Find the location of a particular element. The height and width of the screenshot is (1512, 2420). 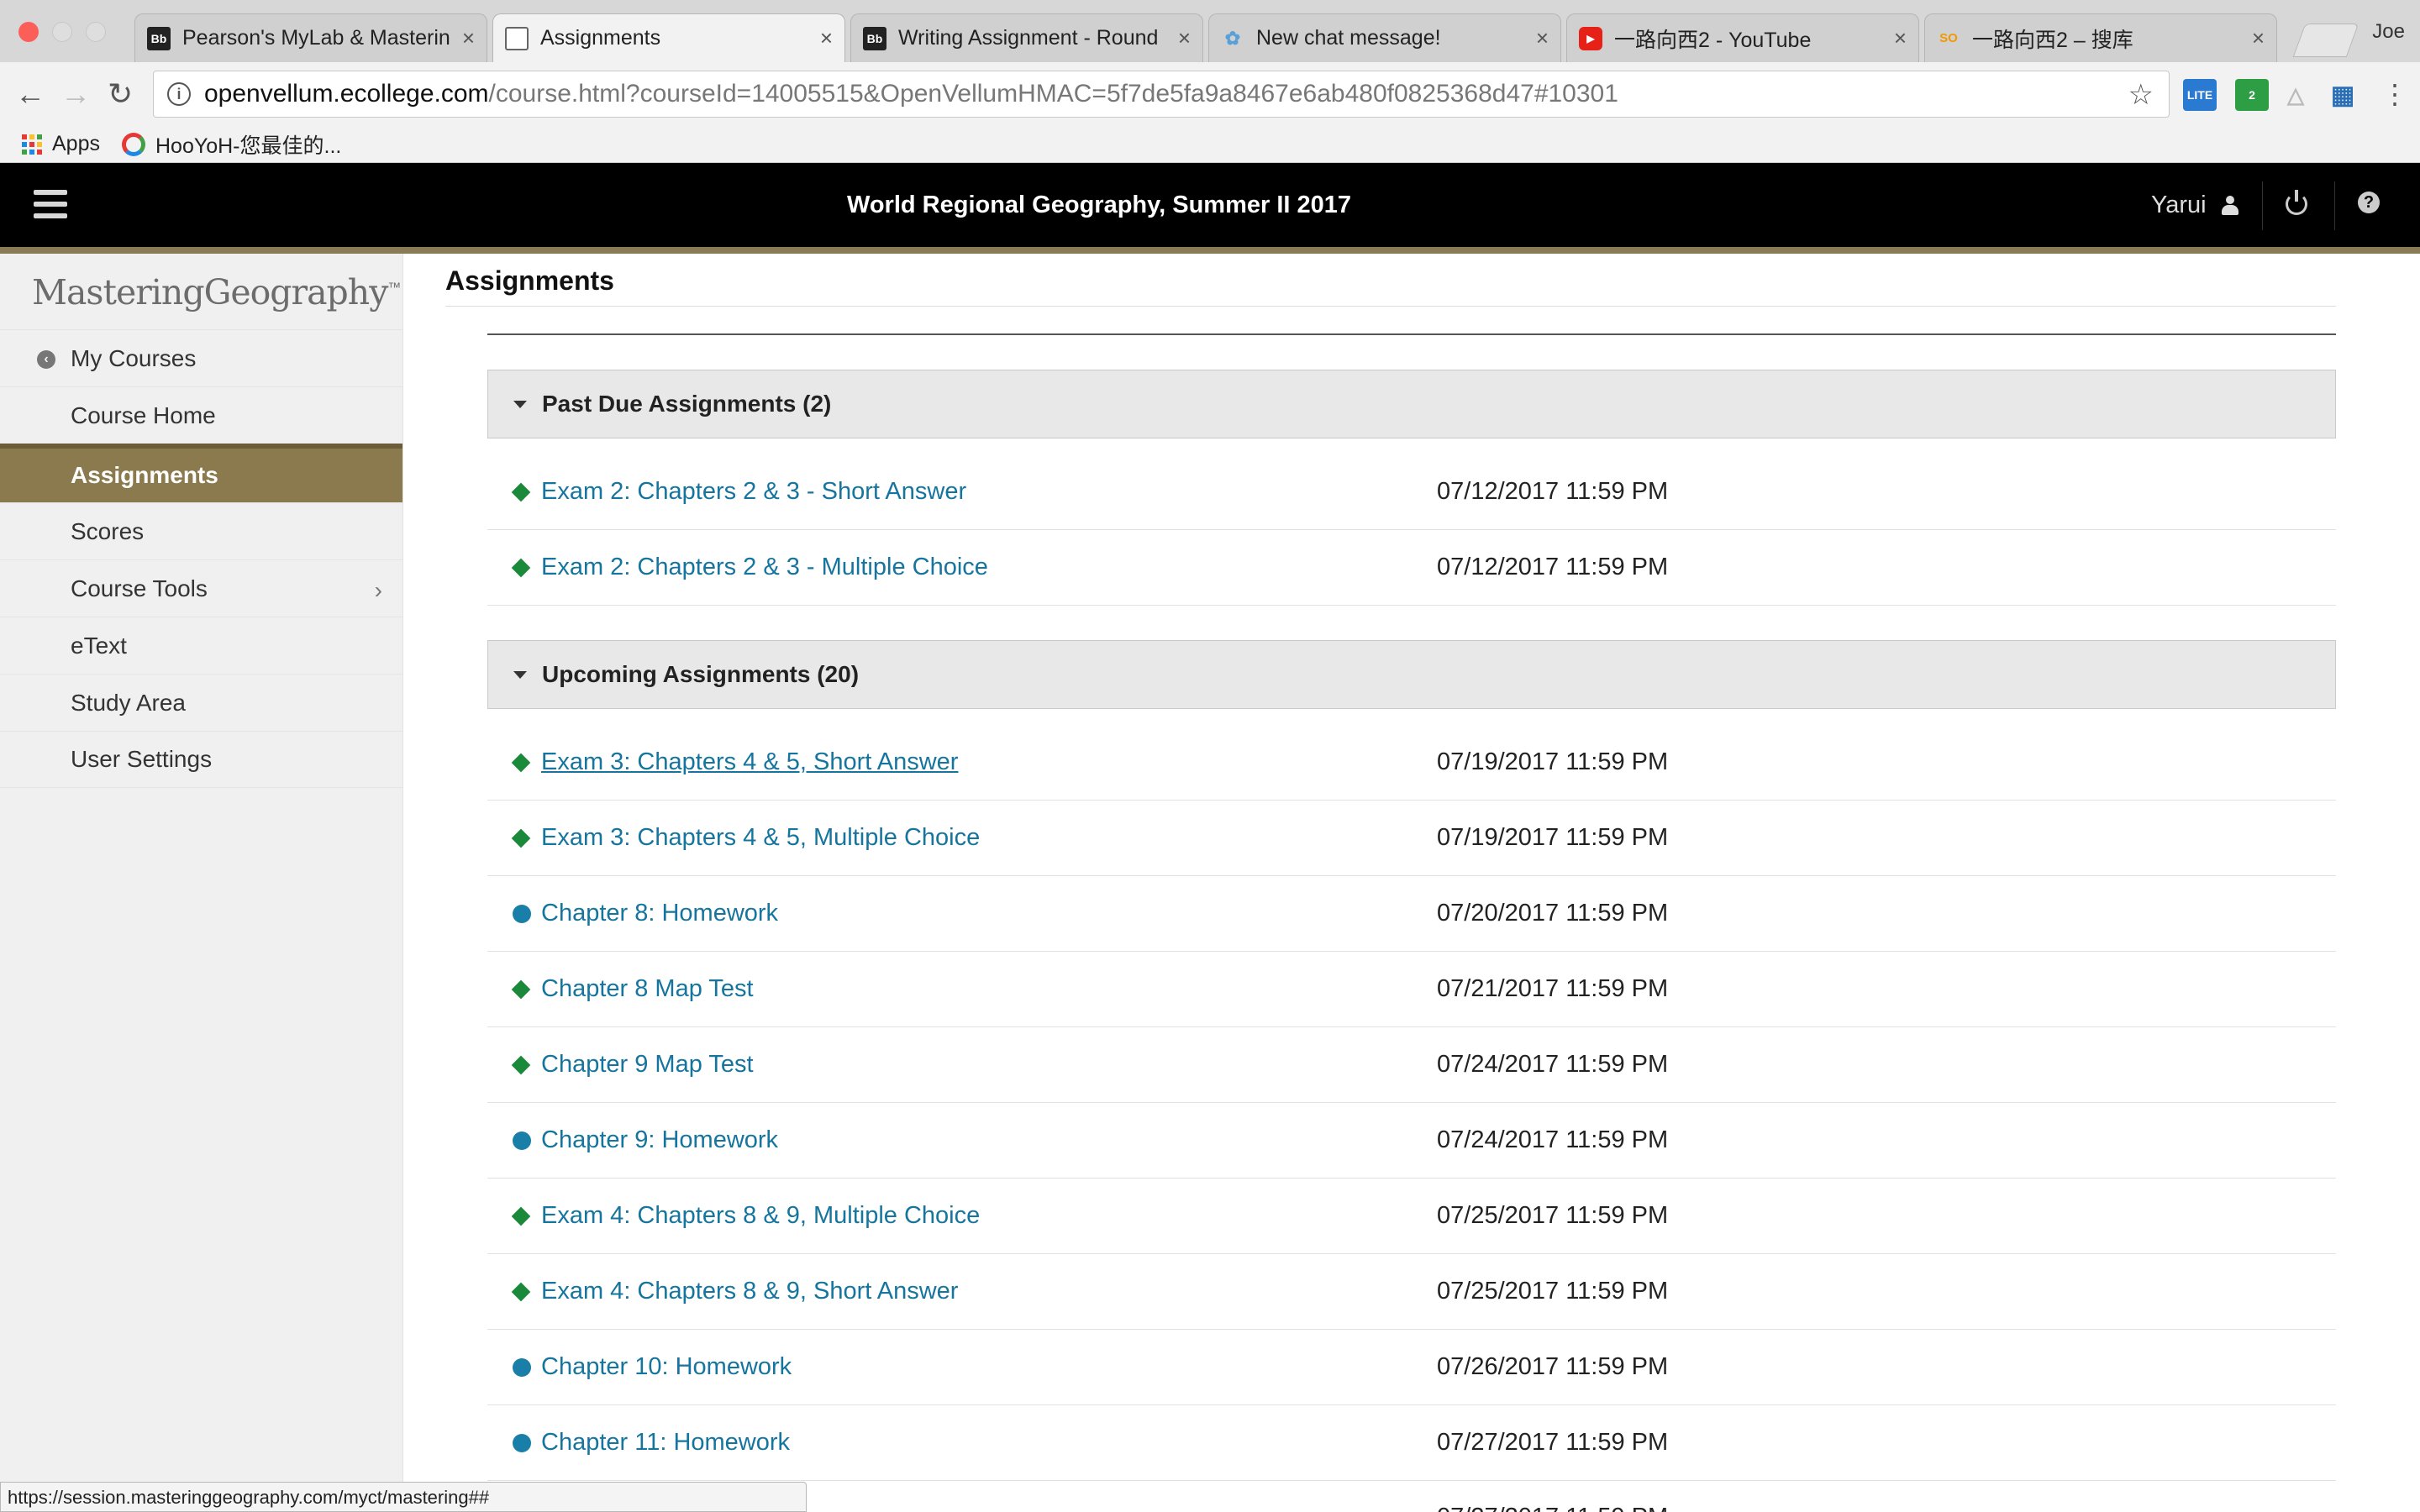

browser-tab: Bb Writing Assignment - Round × is located at coordinates (1026, 37).